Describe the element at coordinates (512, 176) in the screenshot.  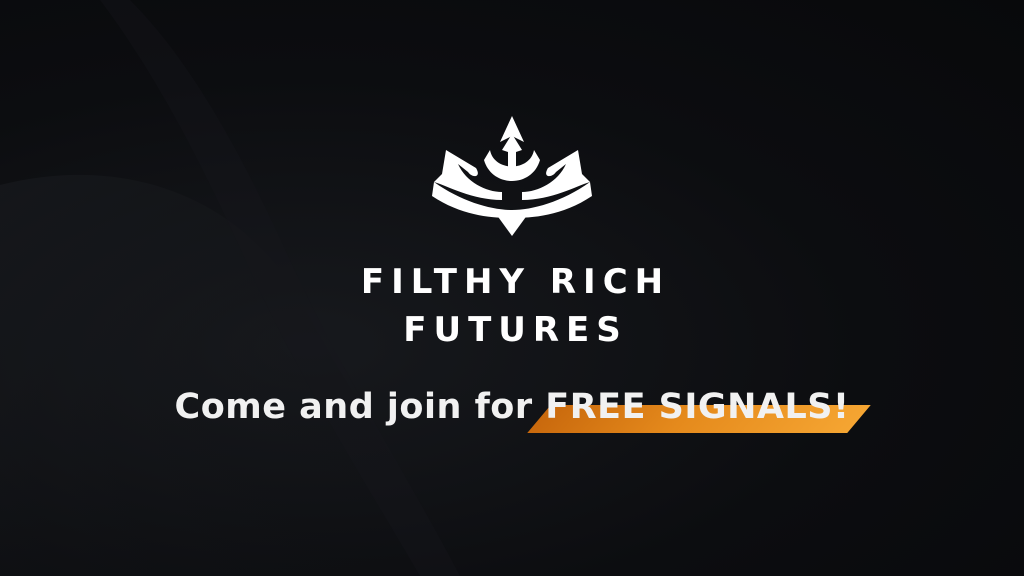
I see `crown-icon` at that location.